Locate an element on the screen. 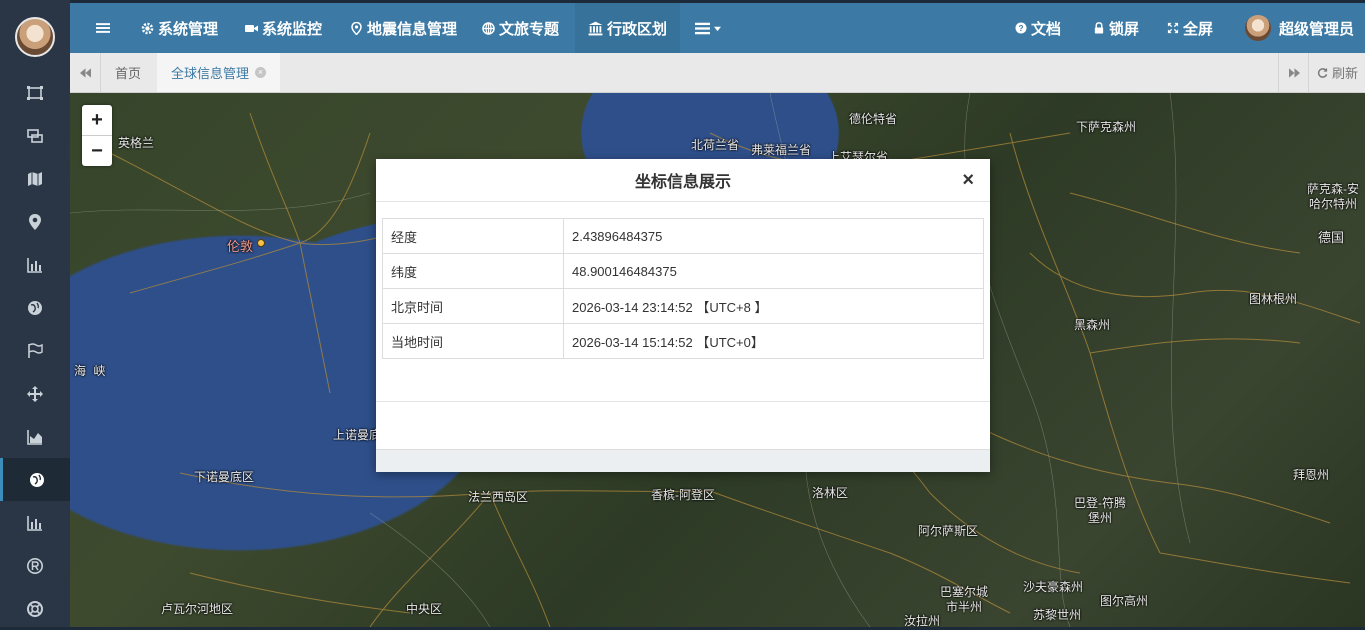 The width and height of the screenshot is (1365, 630). map-label: 下萨克森州 is located at coordinates (1106, 127).